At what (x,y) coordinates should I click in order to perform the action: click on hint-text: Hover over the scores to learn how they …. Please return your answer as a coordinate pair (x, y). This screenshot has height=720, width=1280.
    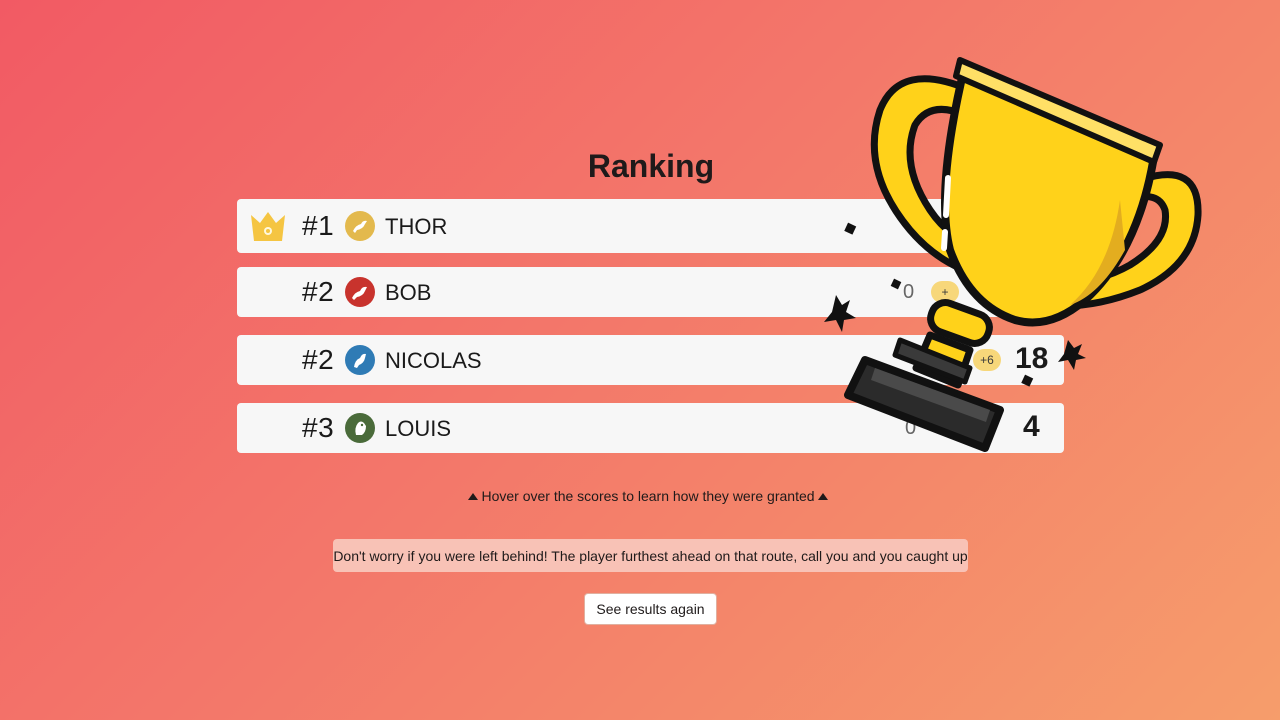
    Looking at the image, I should click on (648, 496).